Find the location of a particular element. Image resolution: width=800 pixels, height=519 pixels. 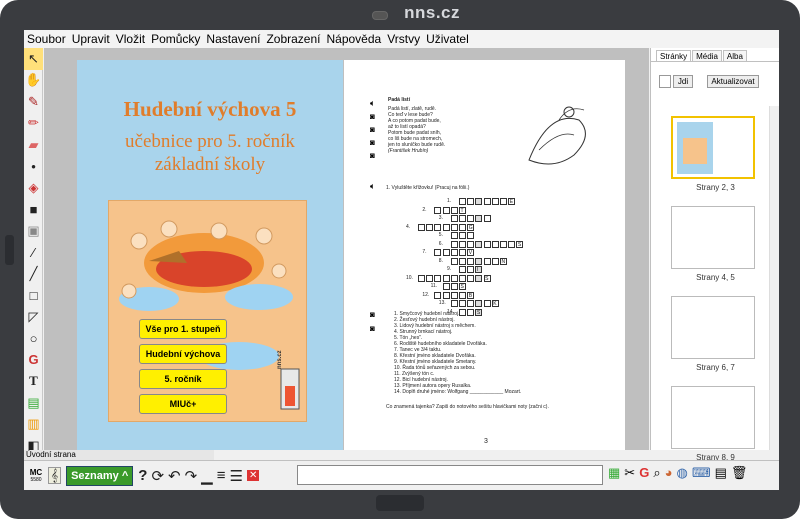

menu-pomucky: Pomůcky is located at coordinates (175, 39).